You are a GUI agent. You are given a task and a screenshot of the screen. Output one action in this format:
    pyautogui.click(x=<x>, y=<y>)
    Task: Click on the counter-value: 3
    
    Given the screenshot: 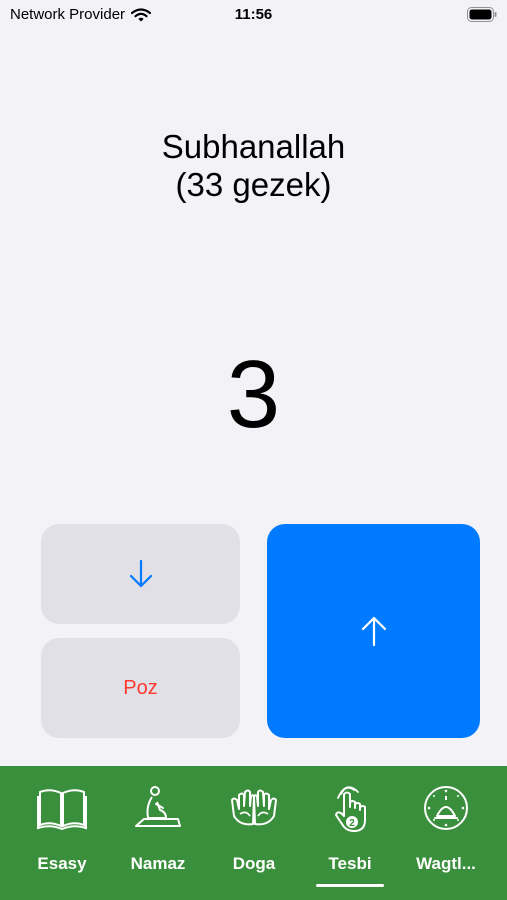 What is the action you would take?
    pyautogui.click(x=253, y=394)
    